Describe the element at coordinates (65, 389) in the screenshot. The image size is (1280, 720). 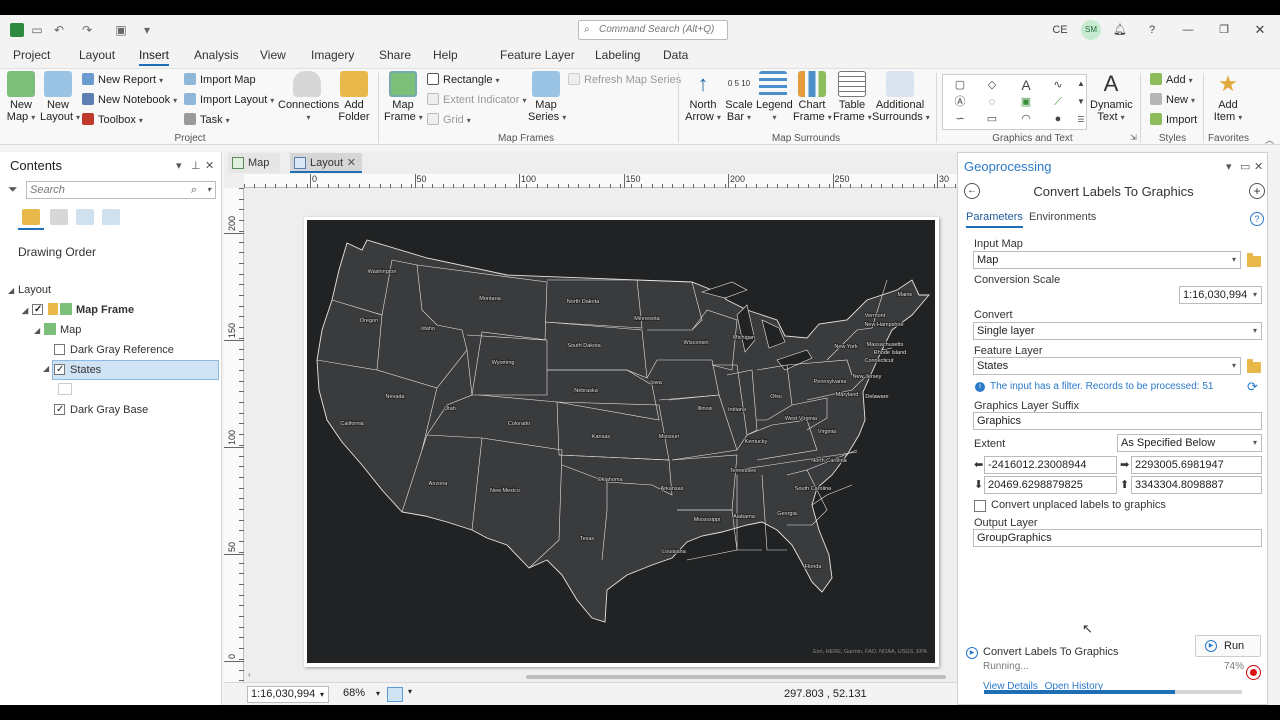
I see `symbol-swatch` at that location.